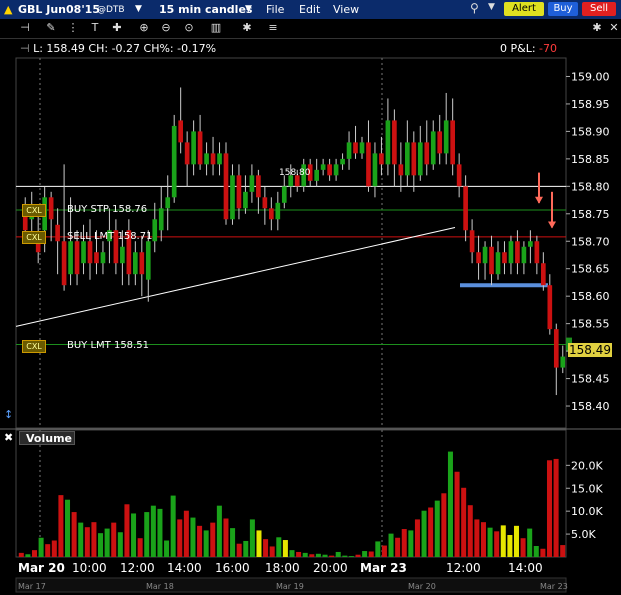 The image size is (621, 595). What do you see at coordinates (590, 406) in the screenshot?
I see `price-tick-label: 158.40` at bounding box center [590, 406].